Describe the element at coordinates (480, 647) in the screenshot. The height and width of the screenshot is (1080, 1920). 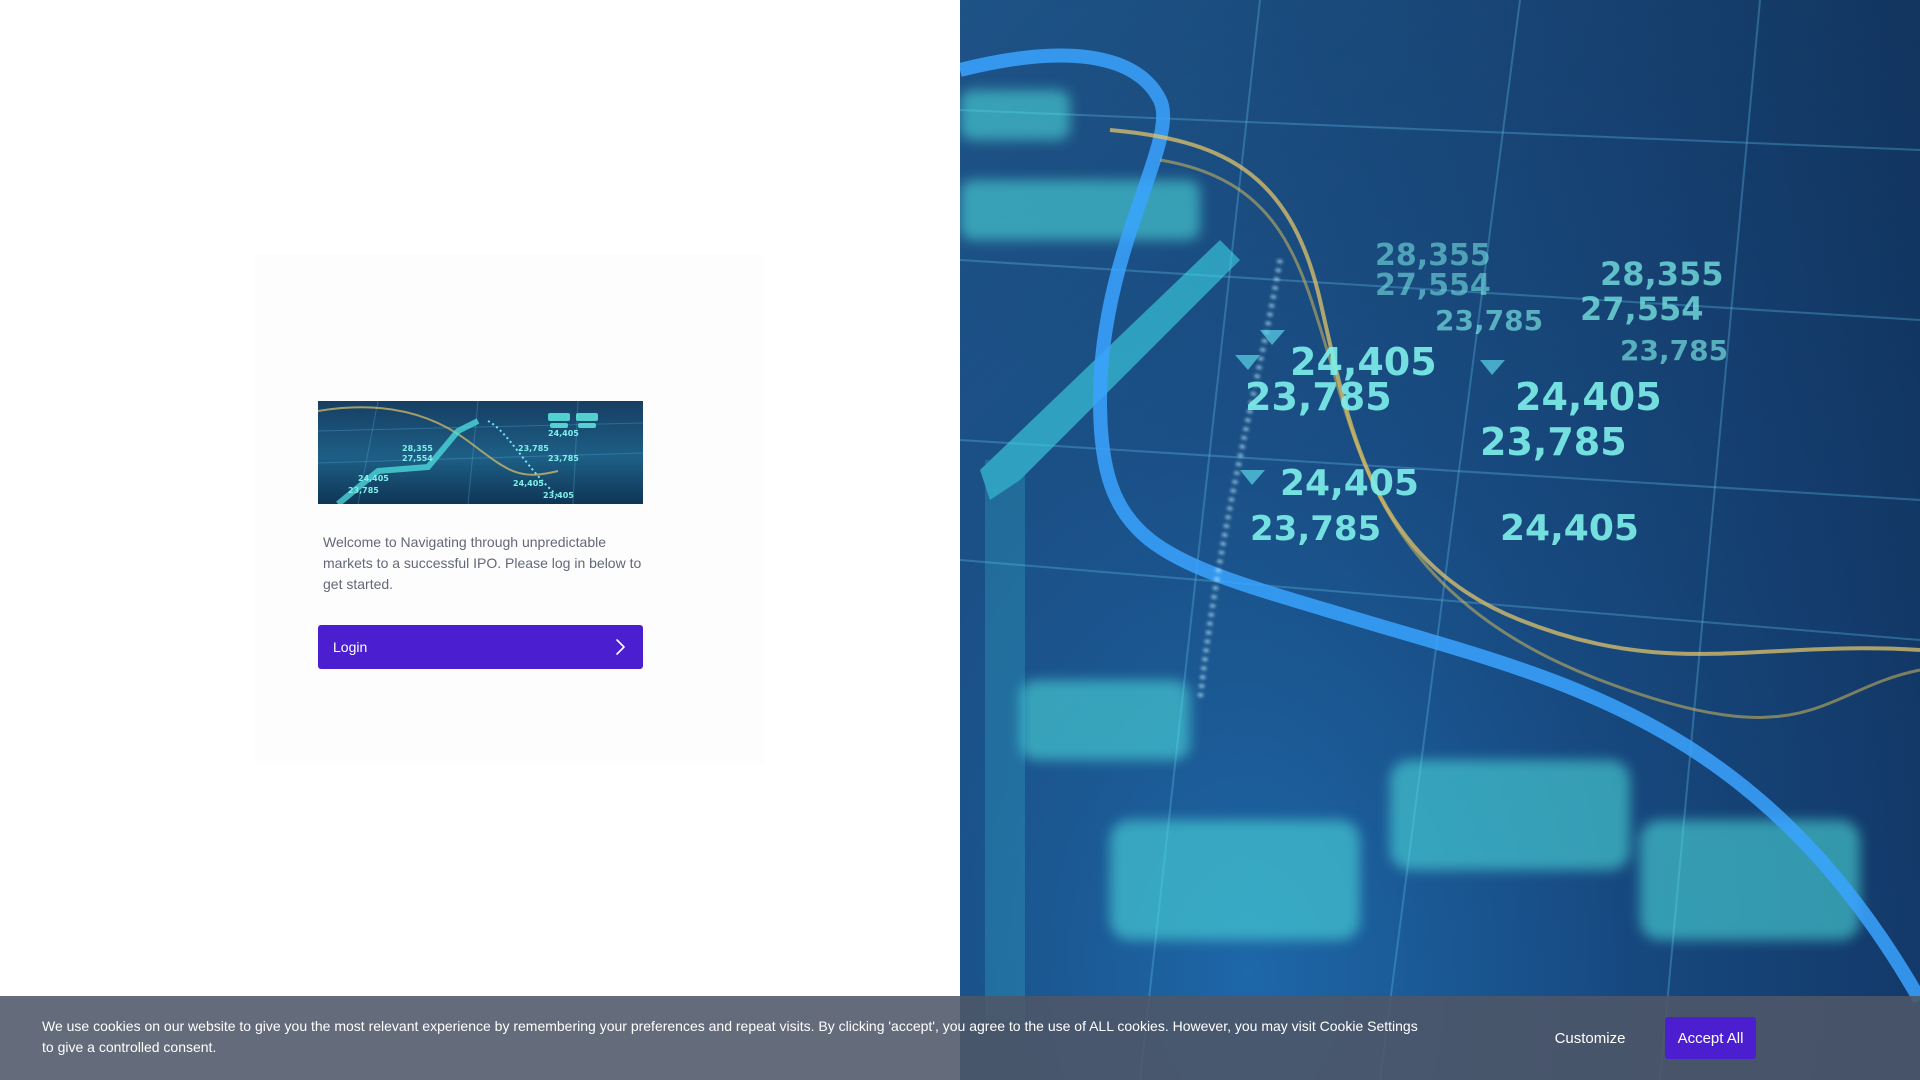
I see `login-button: Login` at that location.